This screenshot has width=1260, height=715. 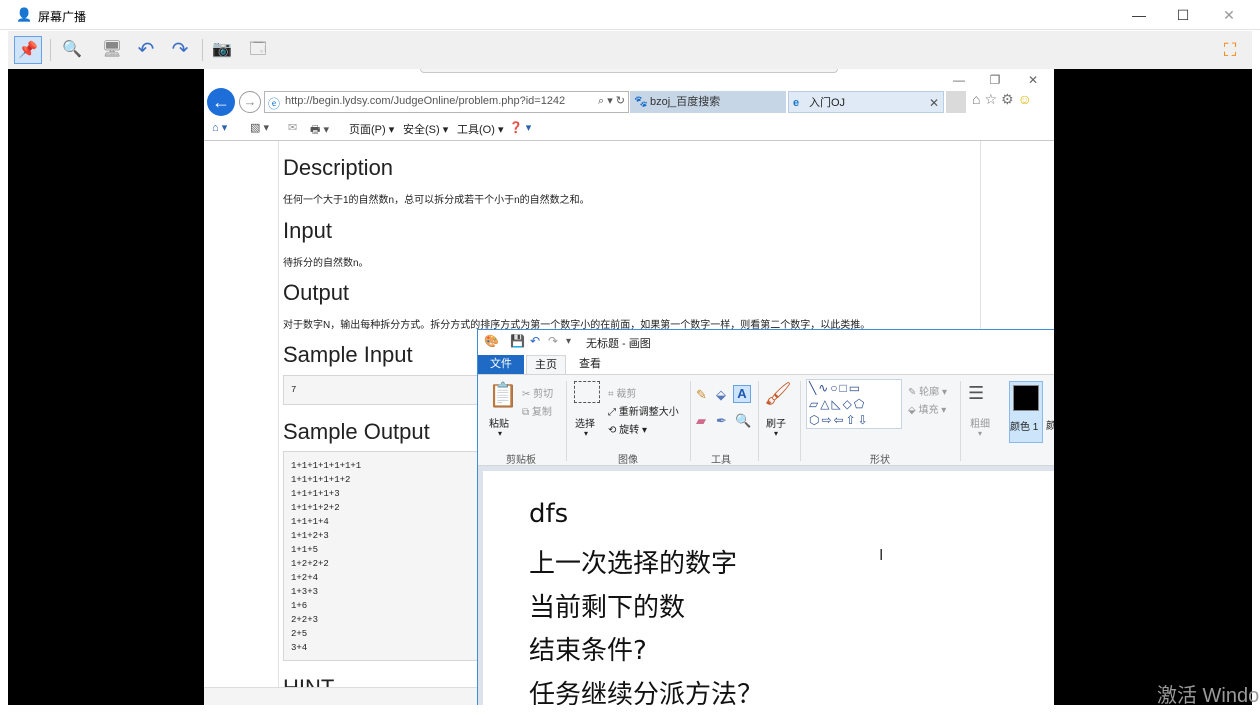 What do you see at coordinates (549, 514) in the screenshot?
I see `canvas-text-line: dfs` at bounding box center [549, 514].